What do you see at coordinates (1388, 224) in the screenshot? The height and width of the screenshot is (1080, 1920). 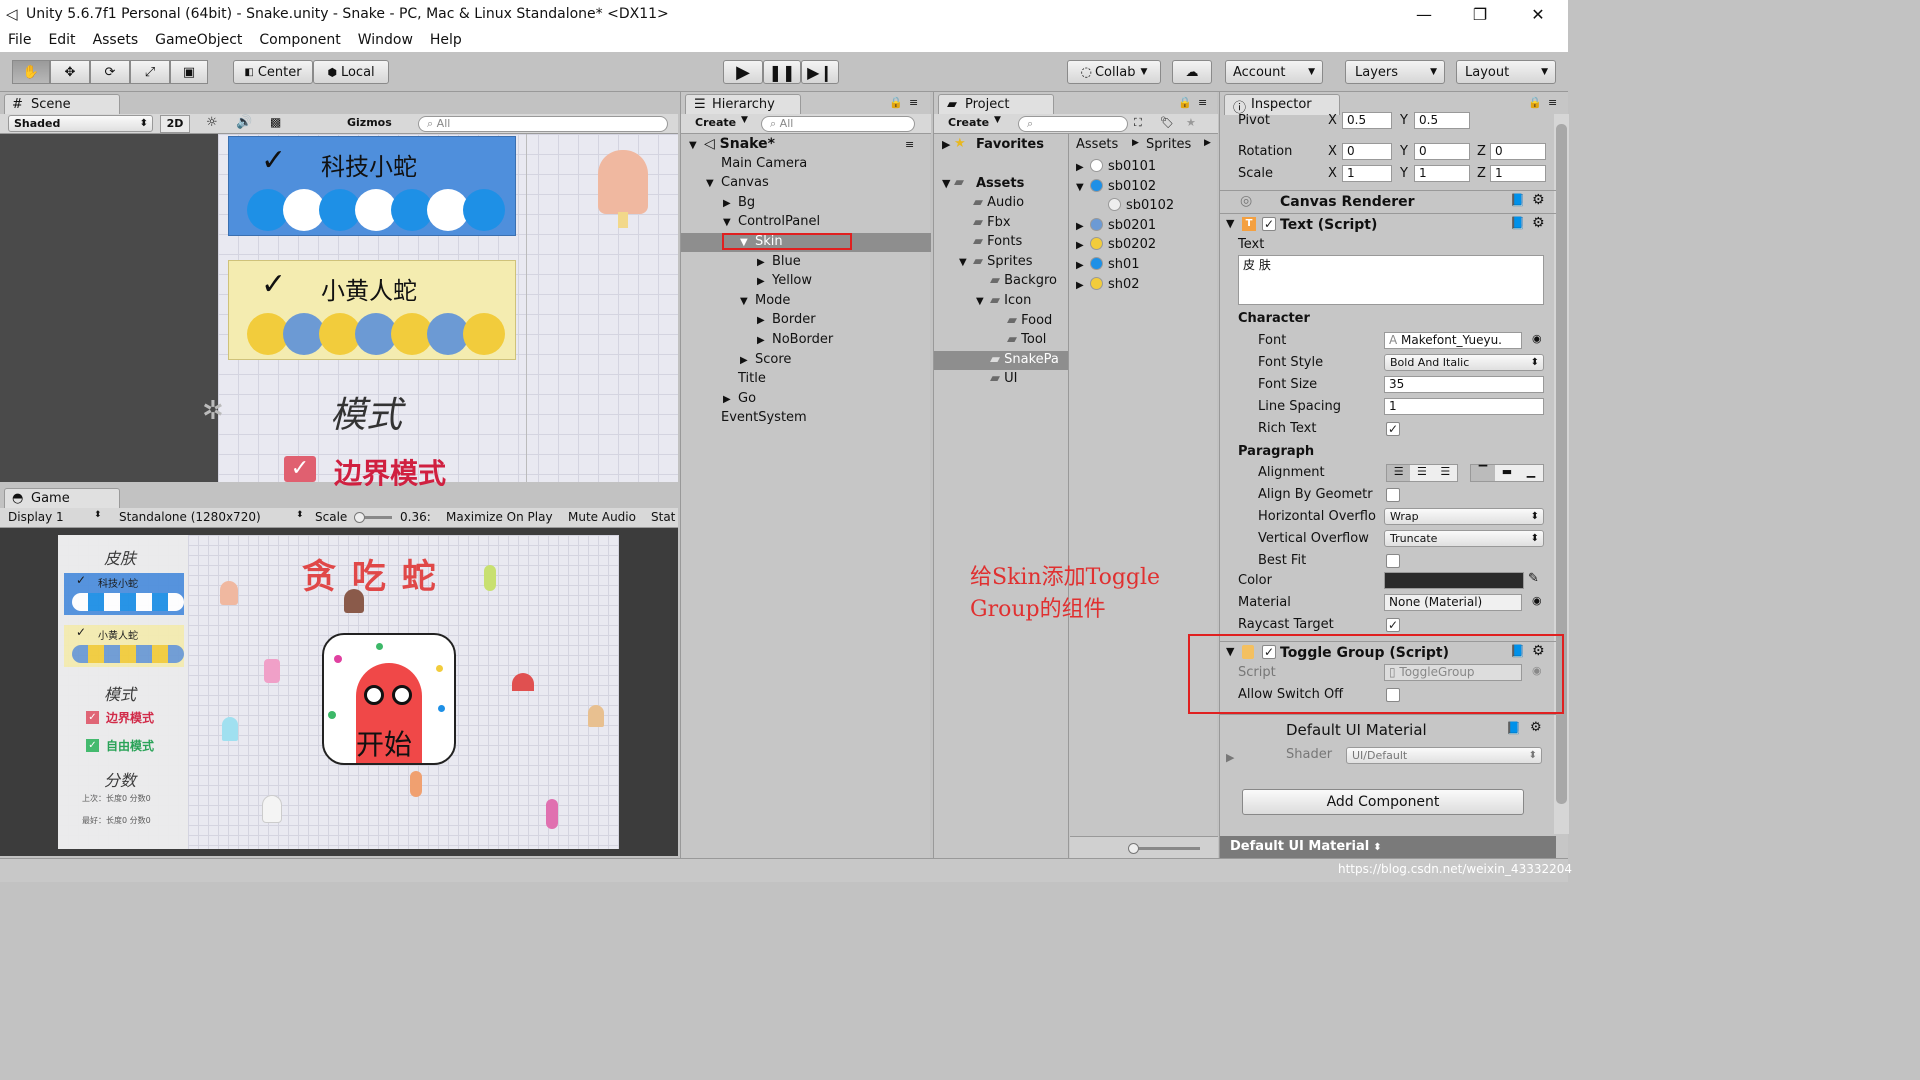 I see `text-script-header: ▼ T ✓ Text (Script) 📘 ⚙` at bounding box center [1388, 224].